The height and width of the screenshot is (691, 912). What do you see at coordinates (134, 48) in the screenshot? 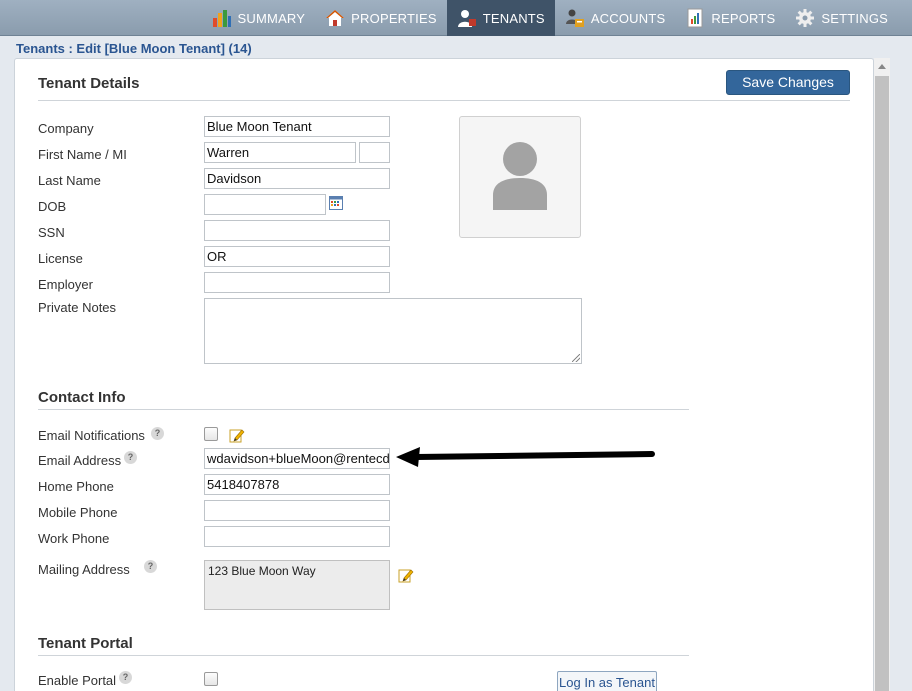
I see `breadcrumb: Tenants : Edit [Blue Moon Tenant] (14)` at bounding box center [134, 48].